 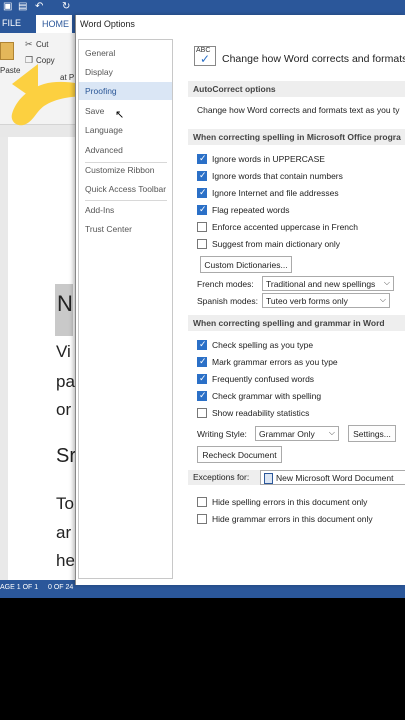 What do you see at coordinates (260, 413) in the screenshot?
I see `readability-label: Show readability statistics` at bounding box center [260, 413].